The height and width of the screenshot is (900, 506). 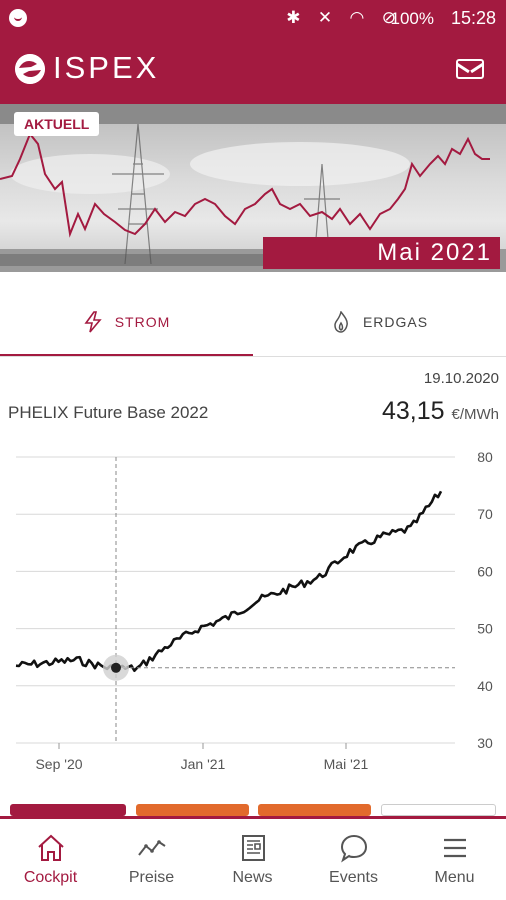 I want to click on status-icons: ✱ ✕ ◠ ⊘, so click(x=344, y=18).